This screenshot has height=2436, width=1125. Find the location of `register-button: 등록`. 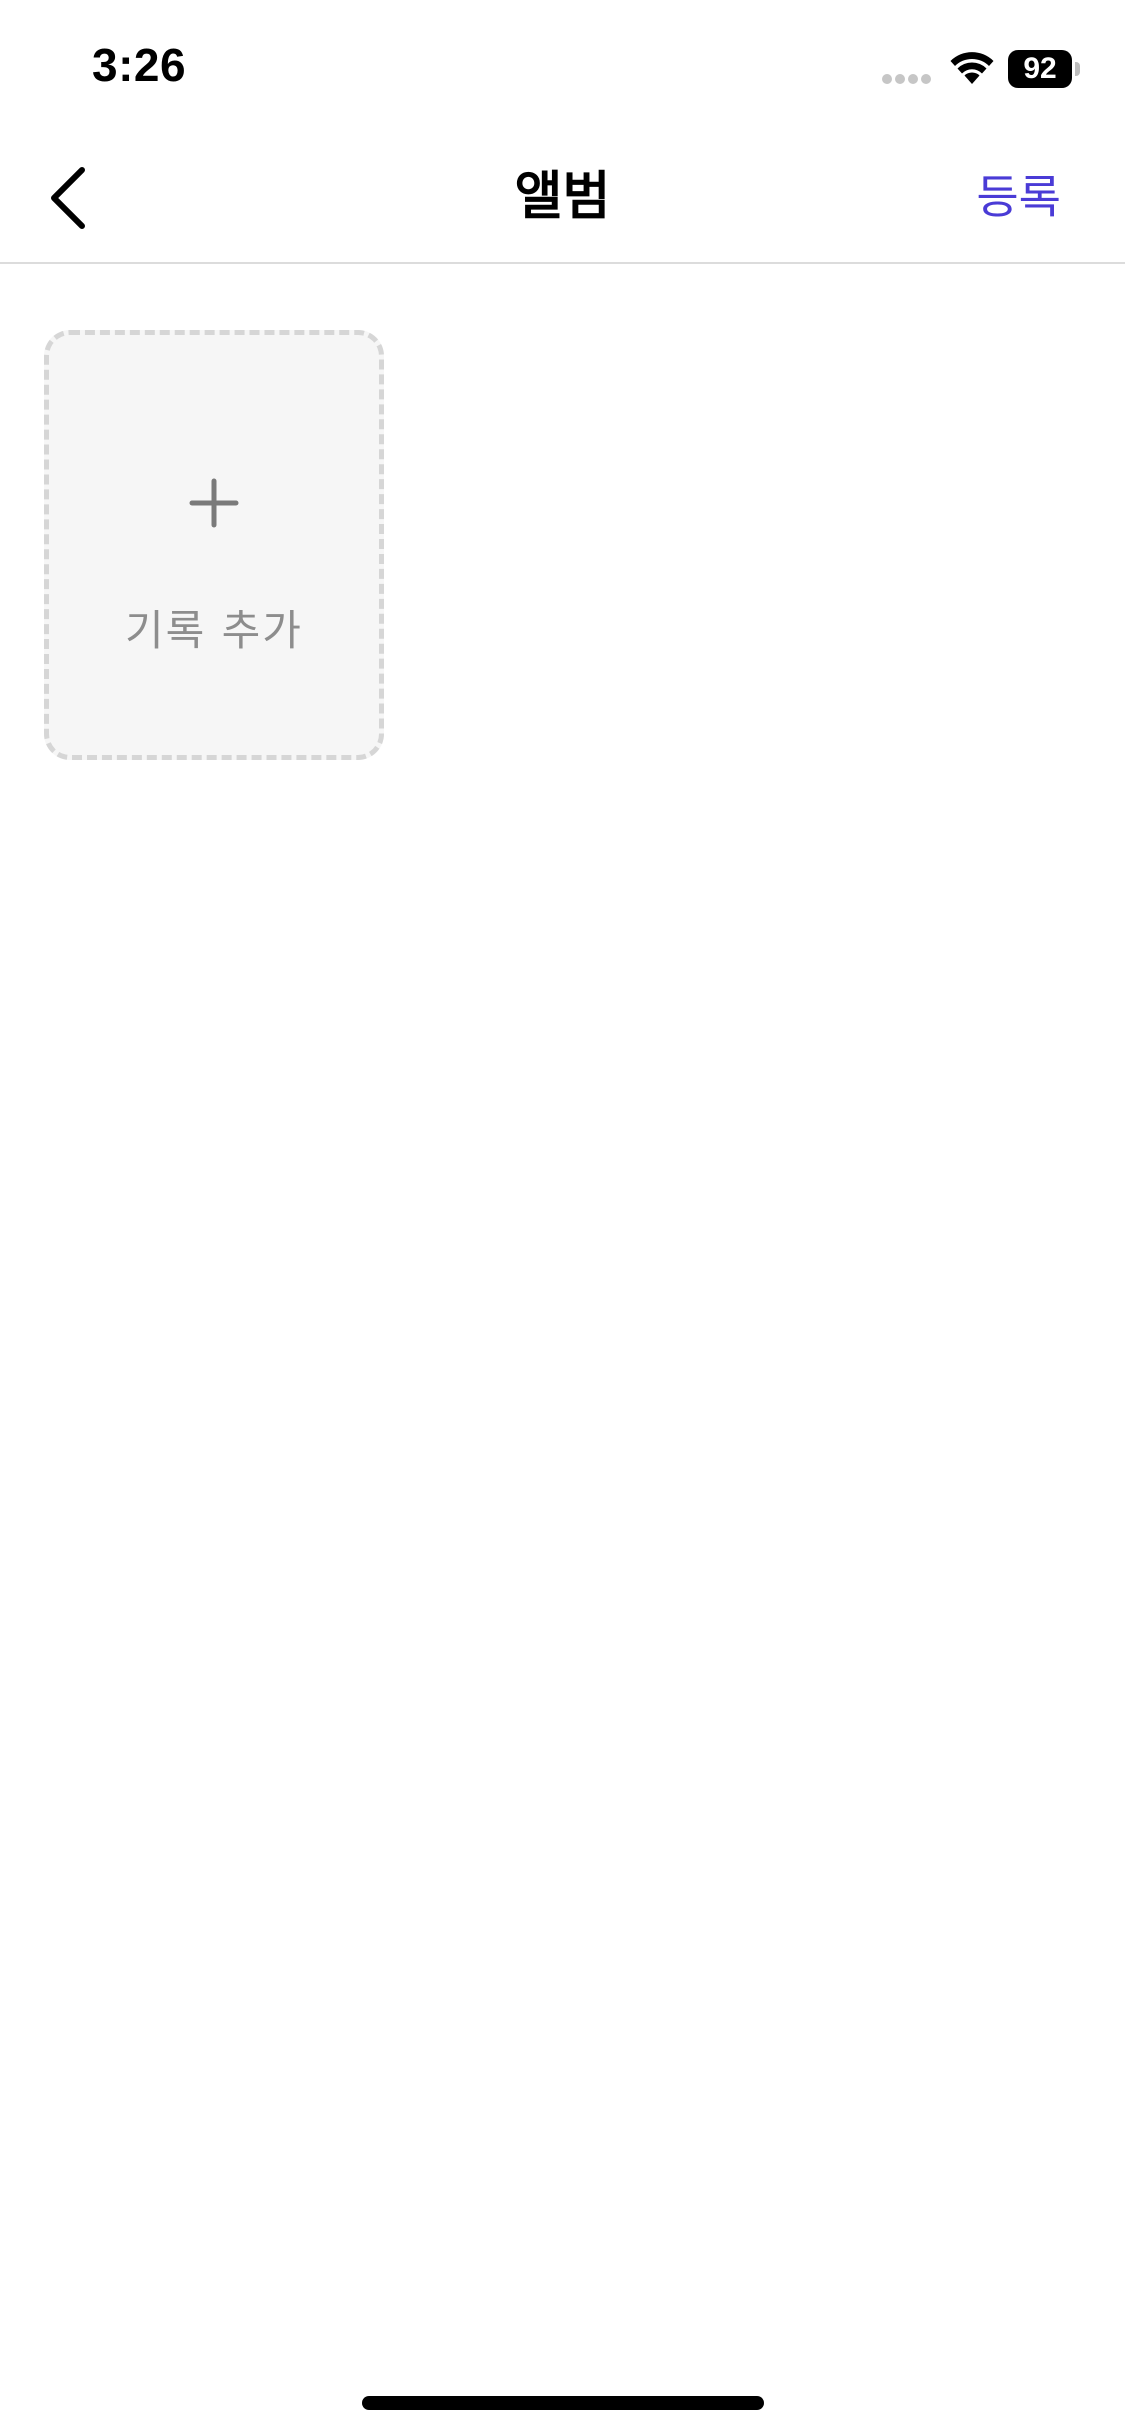

register-button: 등록 is located at coordinates (1018, 197).